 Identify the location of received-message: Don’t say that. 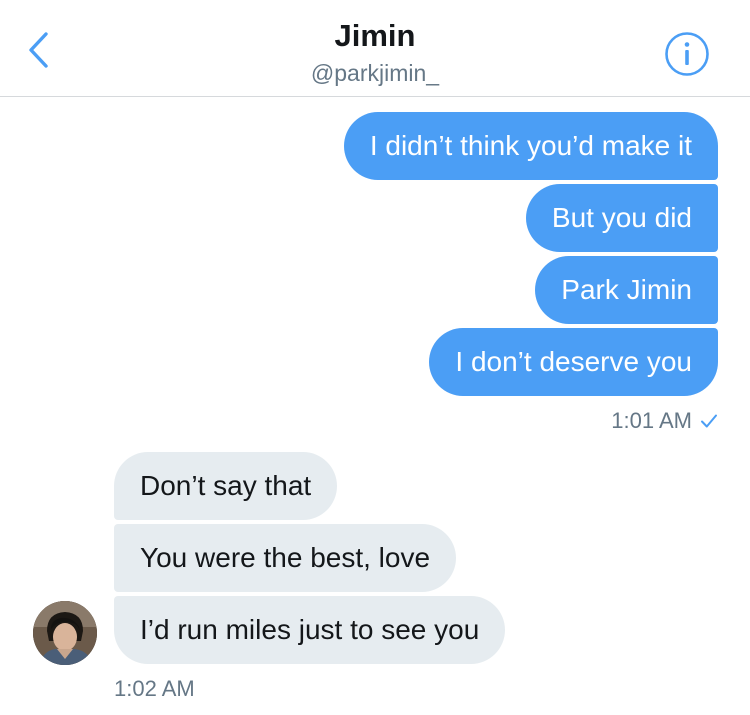
(226, 486).